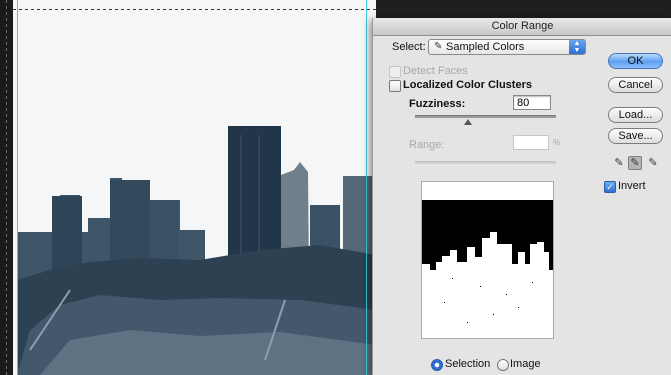  I want to click on image-radio, so click(503, 365).